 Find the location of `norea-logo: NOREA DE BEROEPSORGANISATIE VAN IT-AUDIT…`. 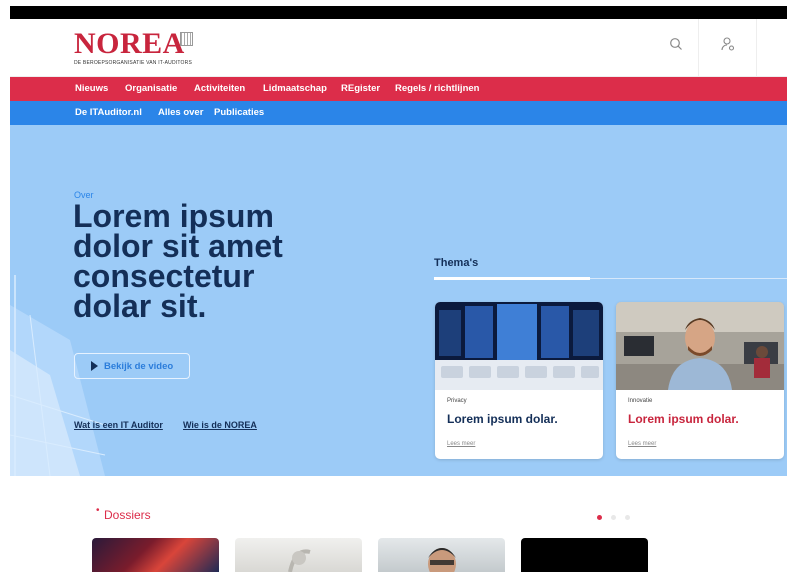

norea-logo: NOREA DE BEROEPSORGANISATIE VAN IT-AUDIT… is located at coordinates (133, 46).